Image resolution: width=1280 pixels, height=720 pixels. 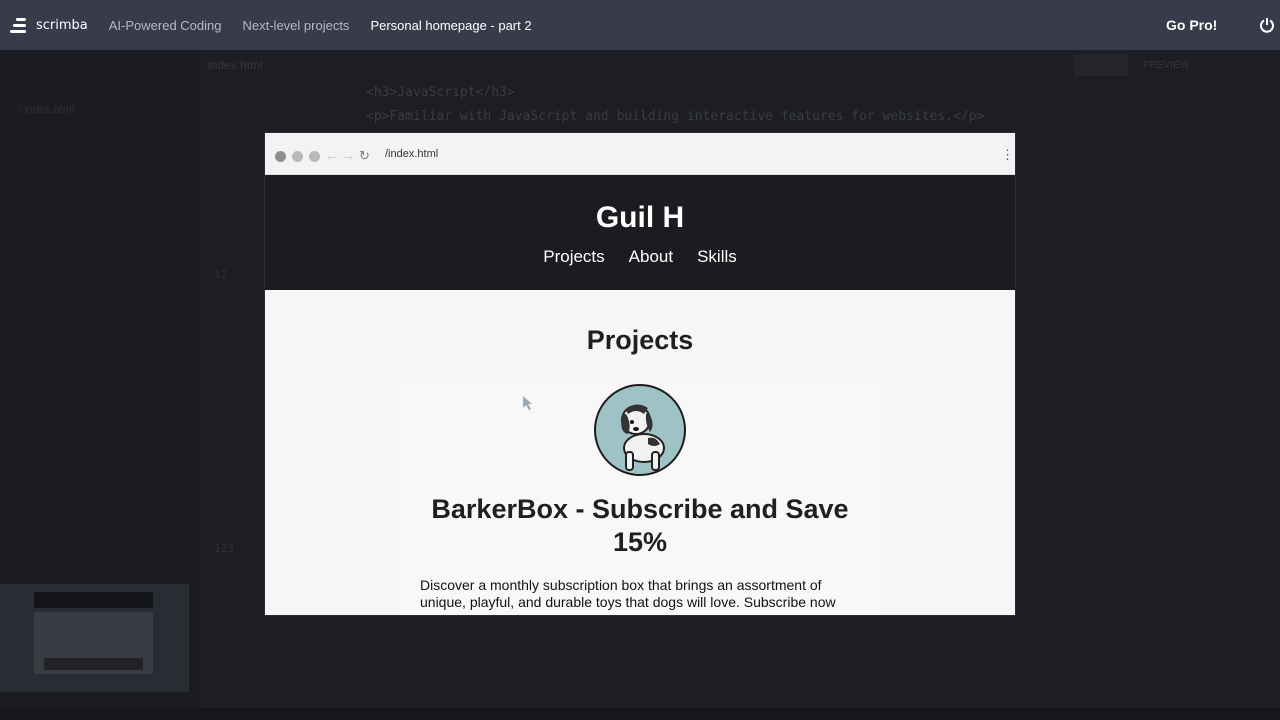 I want to click on scrimba-logo: scrimba, so click(x=49, y=25).